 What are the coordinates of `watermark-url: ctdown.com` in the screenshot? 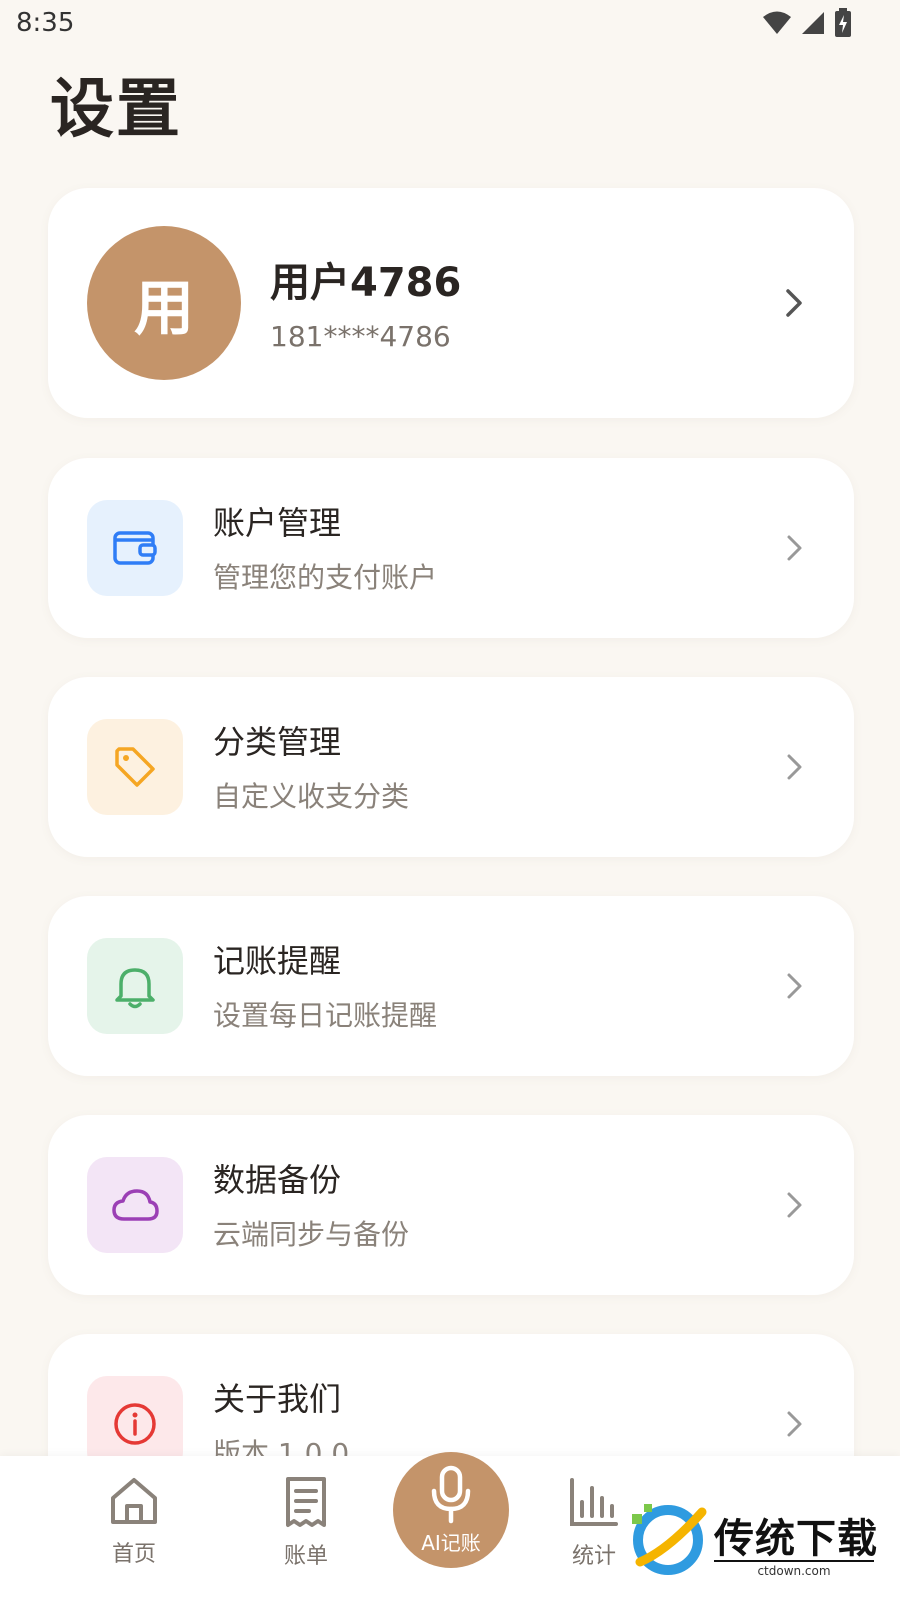 It's located at (794, 1569).